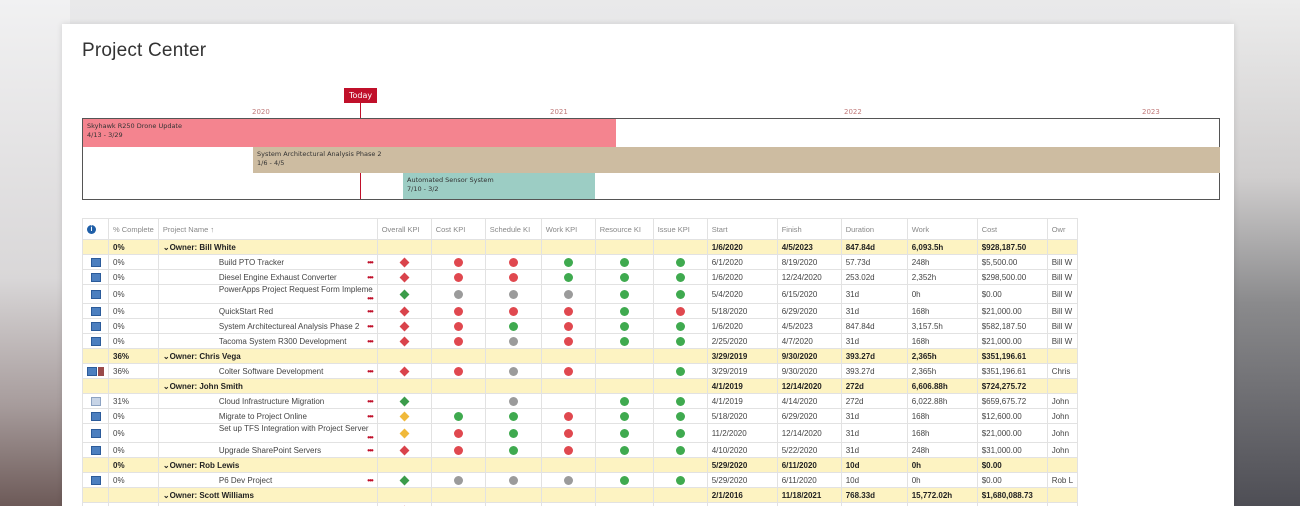 The height and width of the screenshot is (506, 1300). Describe the element at coordinates (680, 229) in the screenshot. I see `column-header-issue-kpi: Issue KPI` at that location.